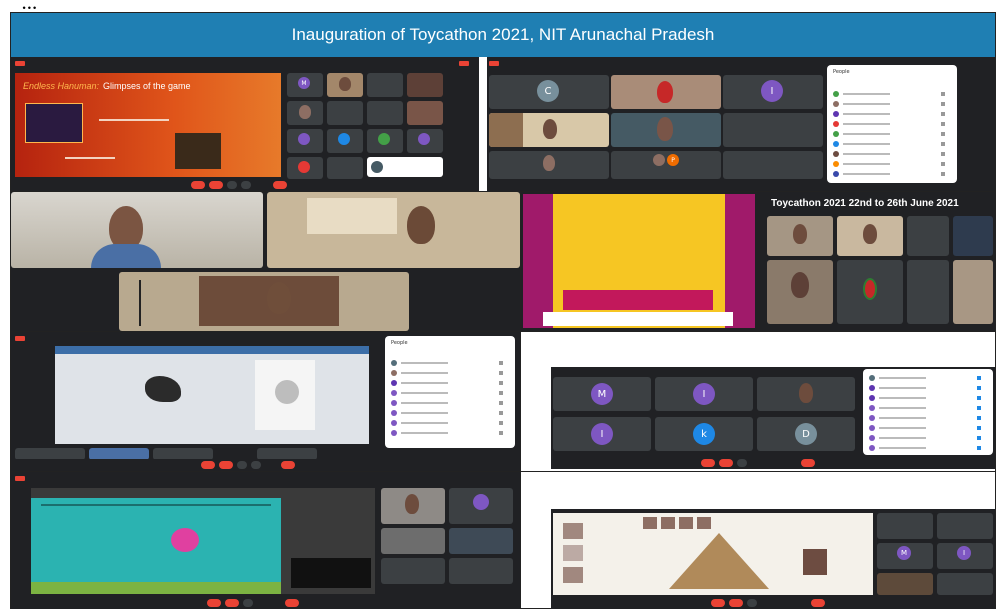  I want to click on lamp, so click(140, 303).